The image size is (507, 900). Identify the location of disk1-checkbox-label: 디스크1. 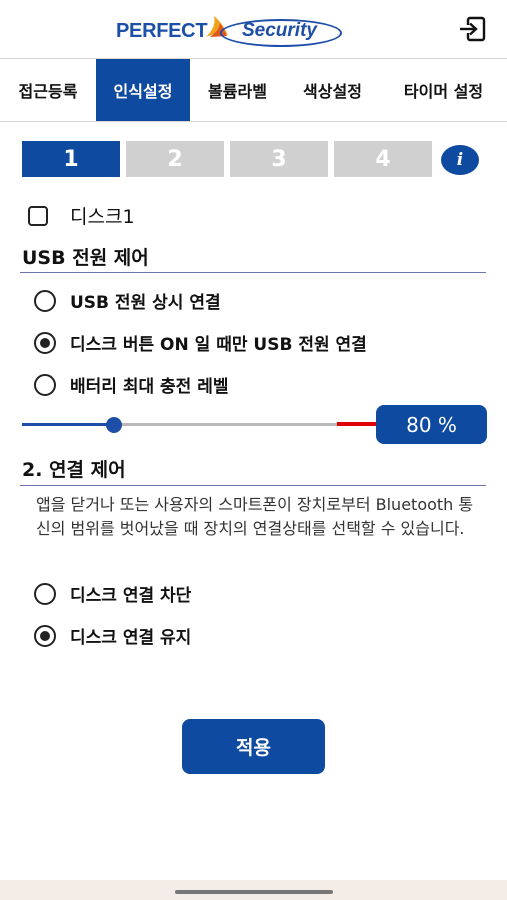
(102, 217).